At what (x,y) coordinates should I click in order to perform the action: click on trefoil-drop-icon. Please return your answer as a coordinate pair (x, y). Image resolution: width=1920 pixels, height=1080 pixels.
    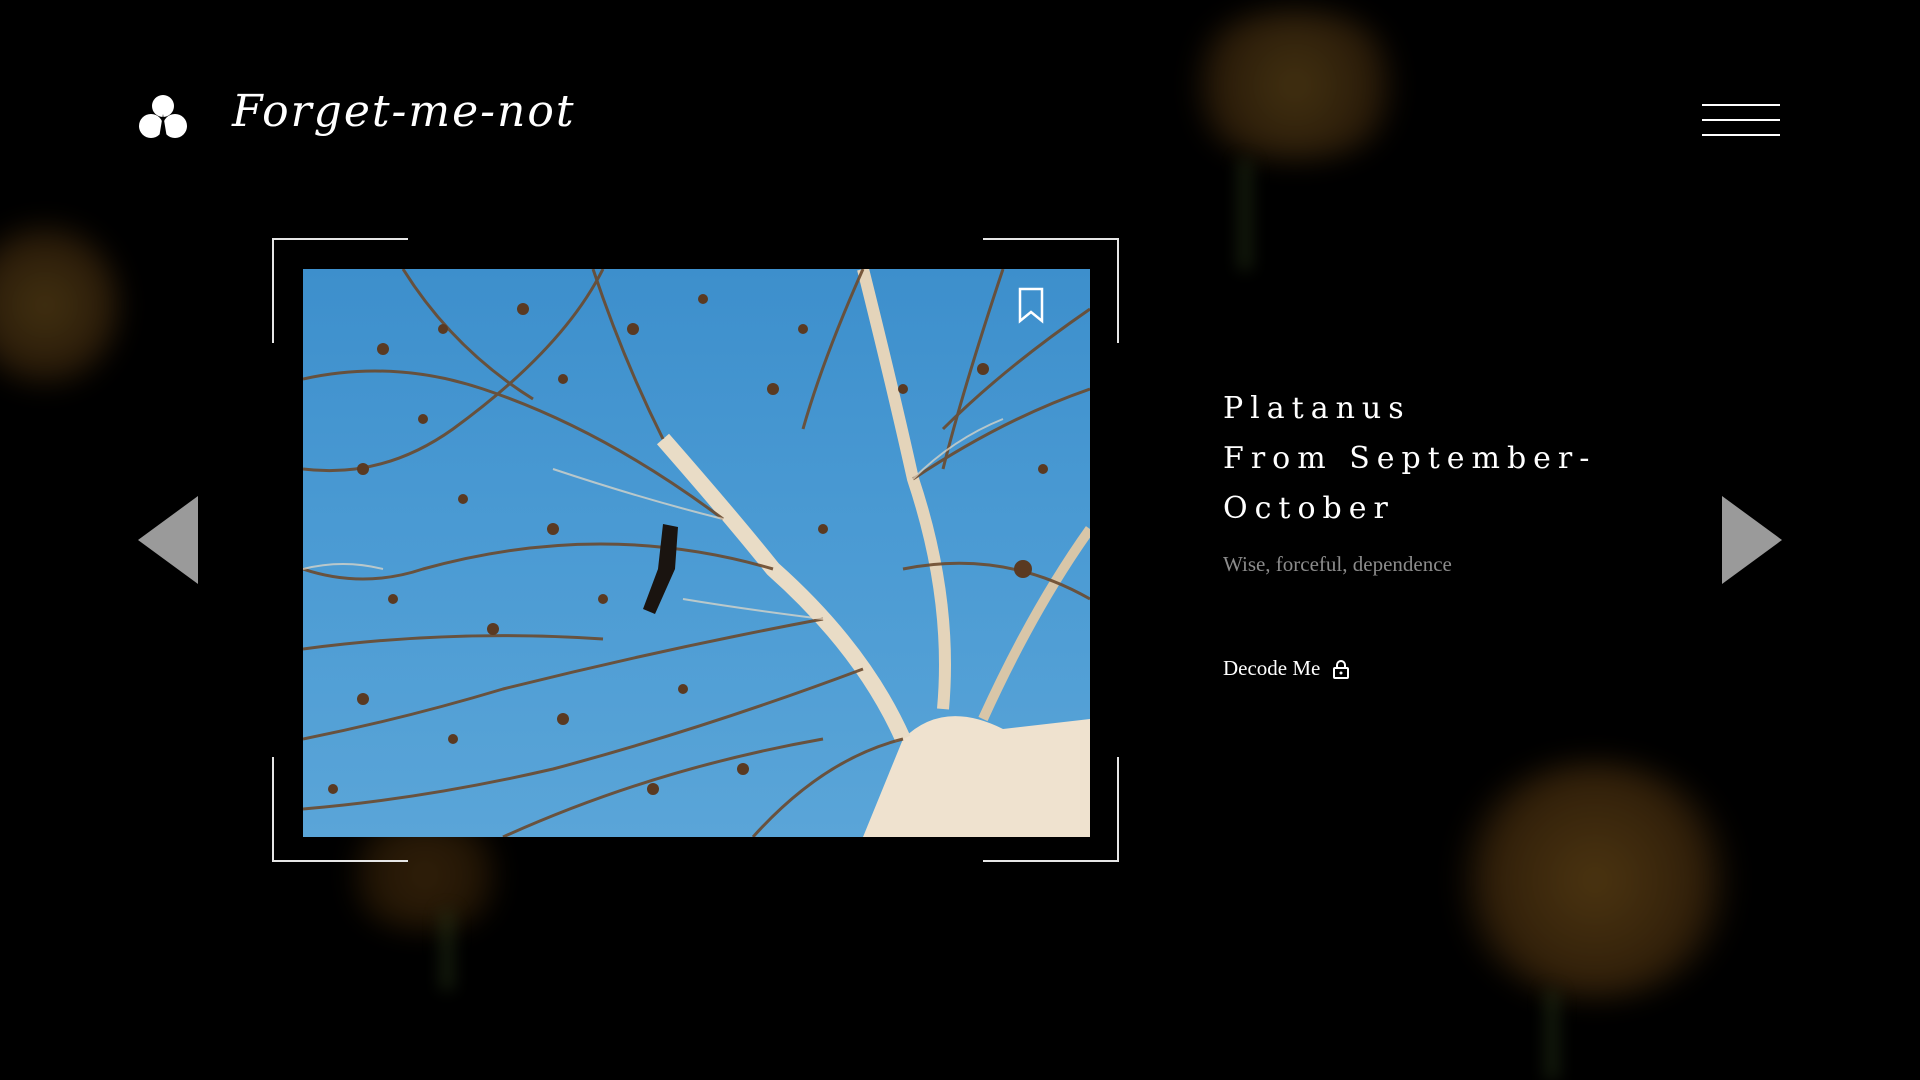
    Looking at the image, I should click on (163, 116).